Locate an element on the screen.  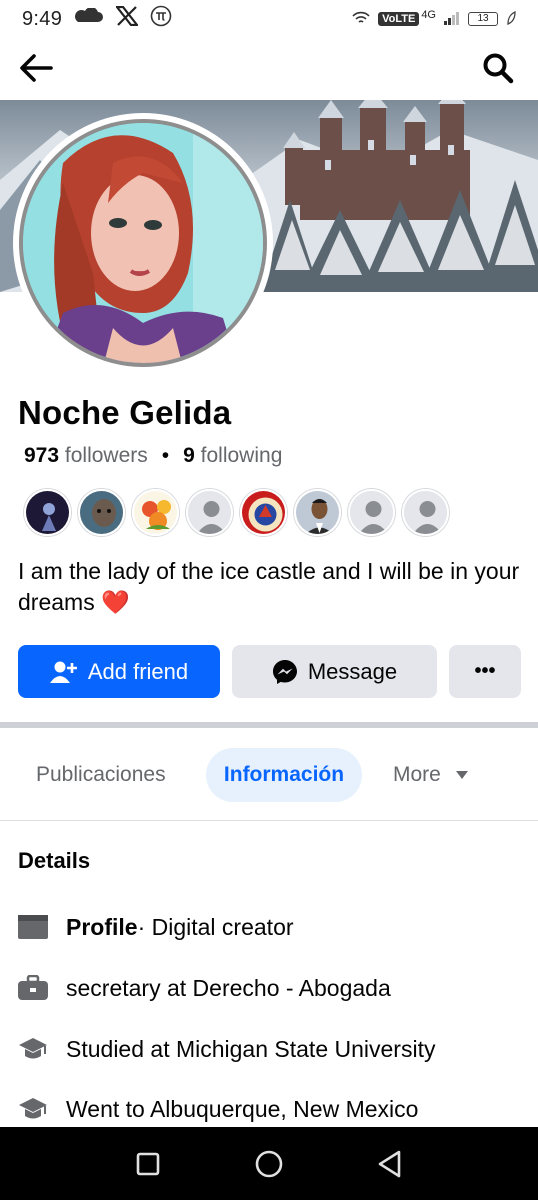
detail-item-profile: Profile · Digital creator is located at coordinates (156, 927).